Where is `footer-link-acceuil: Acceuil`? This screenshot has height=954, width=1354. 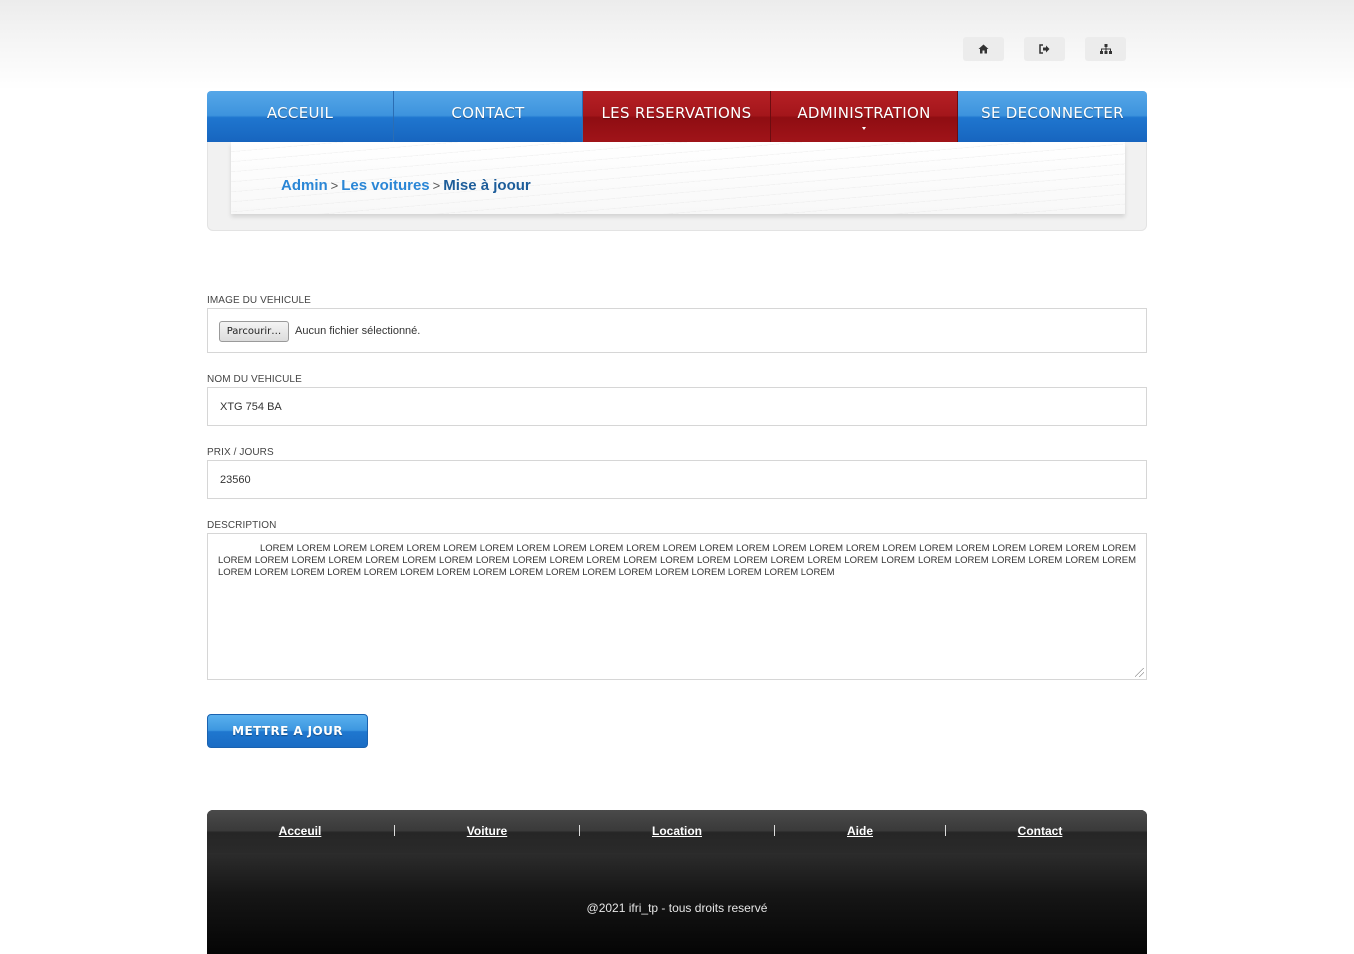 footer-link-acceuil: Acceuil is located at coordinates (300, 831).